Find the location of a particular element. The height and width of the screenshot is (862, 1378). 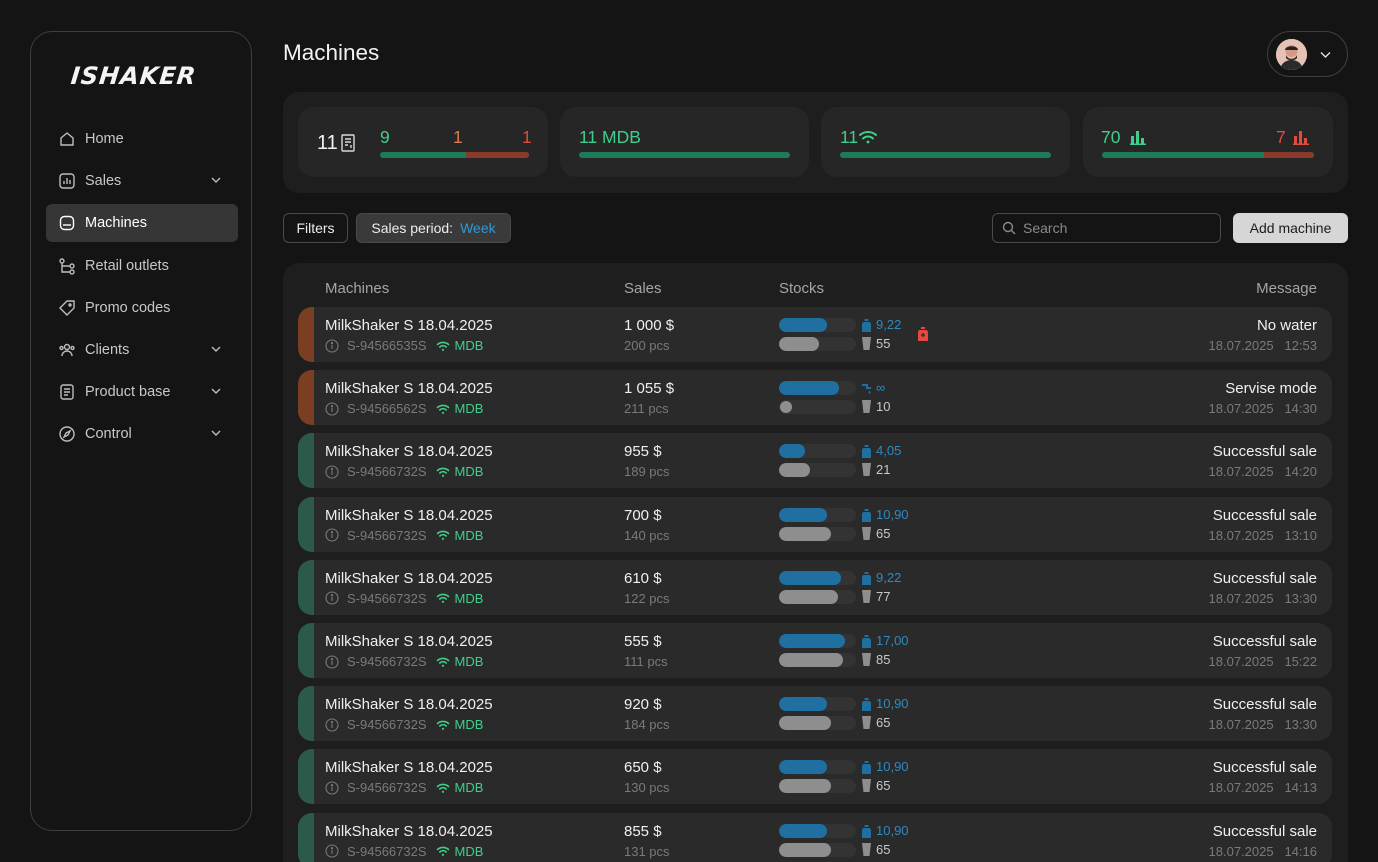

mdb-label: MDB is located at coordinates (469, 598).